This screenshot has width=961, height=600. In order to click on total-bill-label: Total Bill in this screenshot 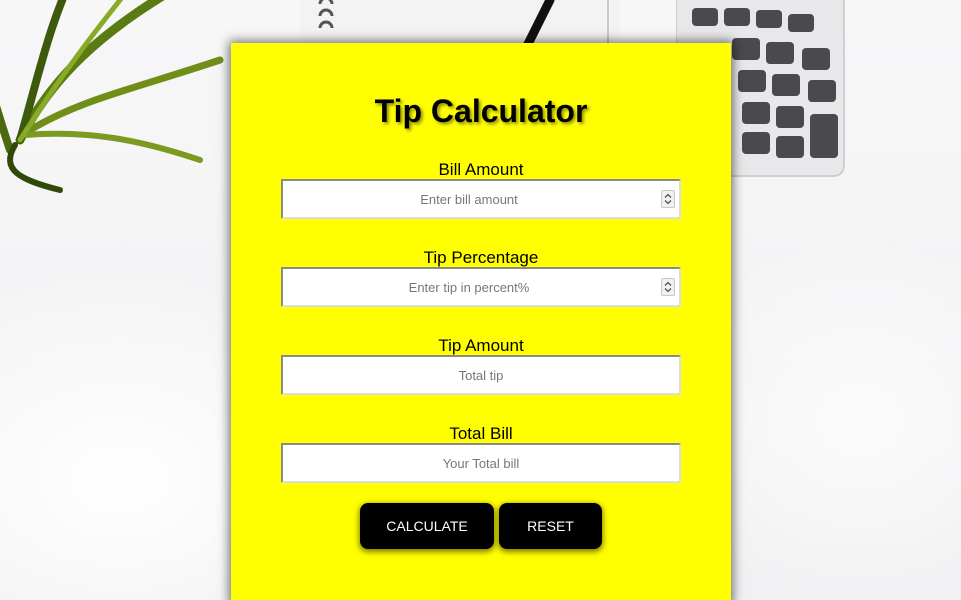, I will do `click(481, 433)`.